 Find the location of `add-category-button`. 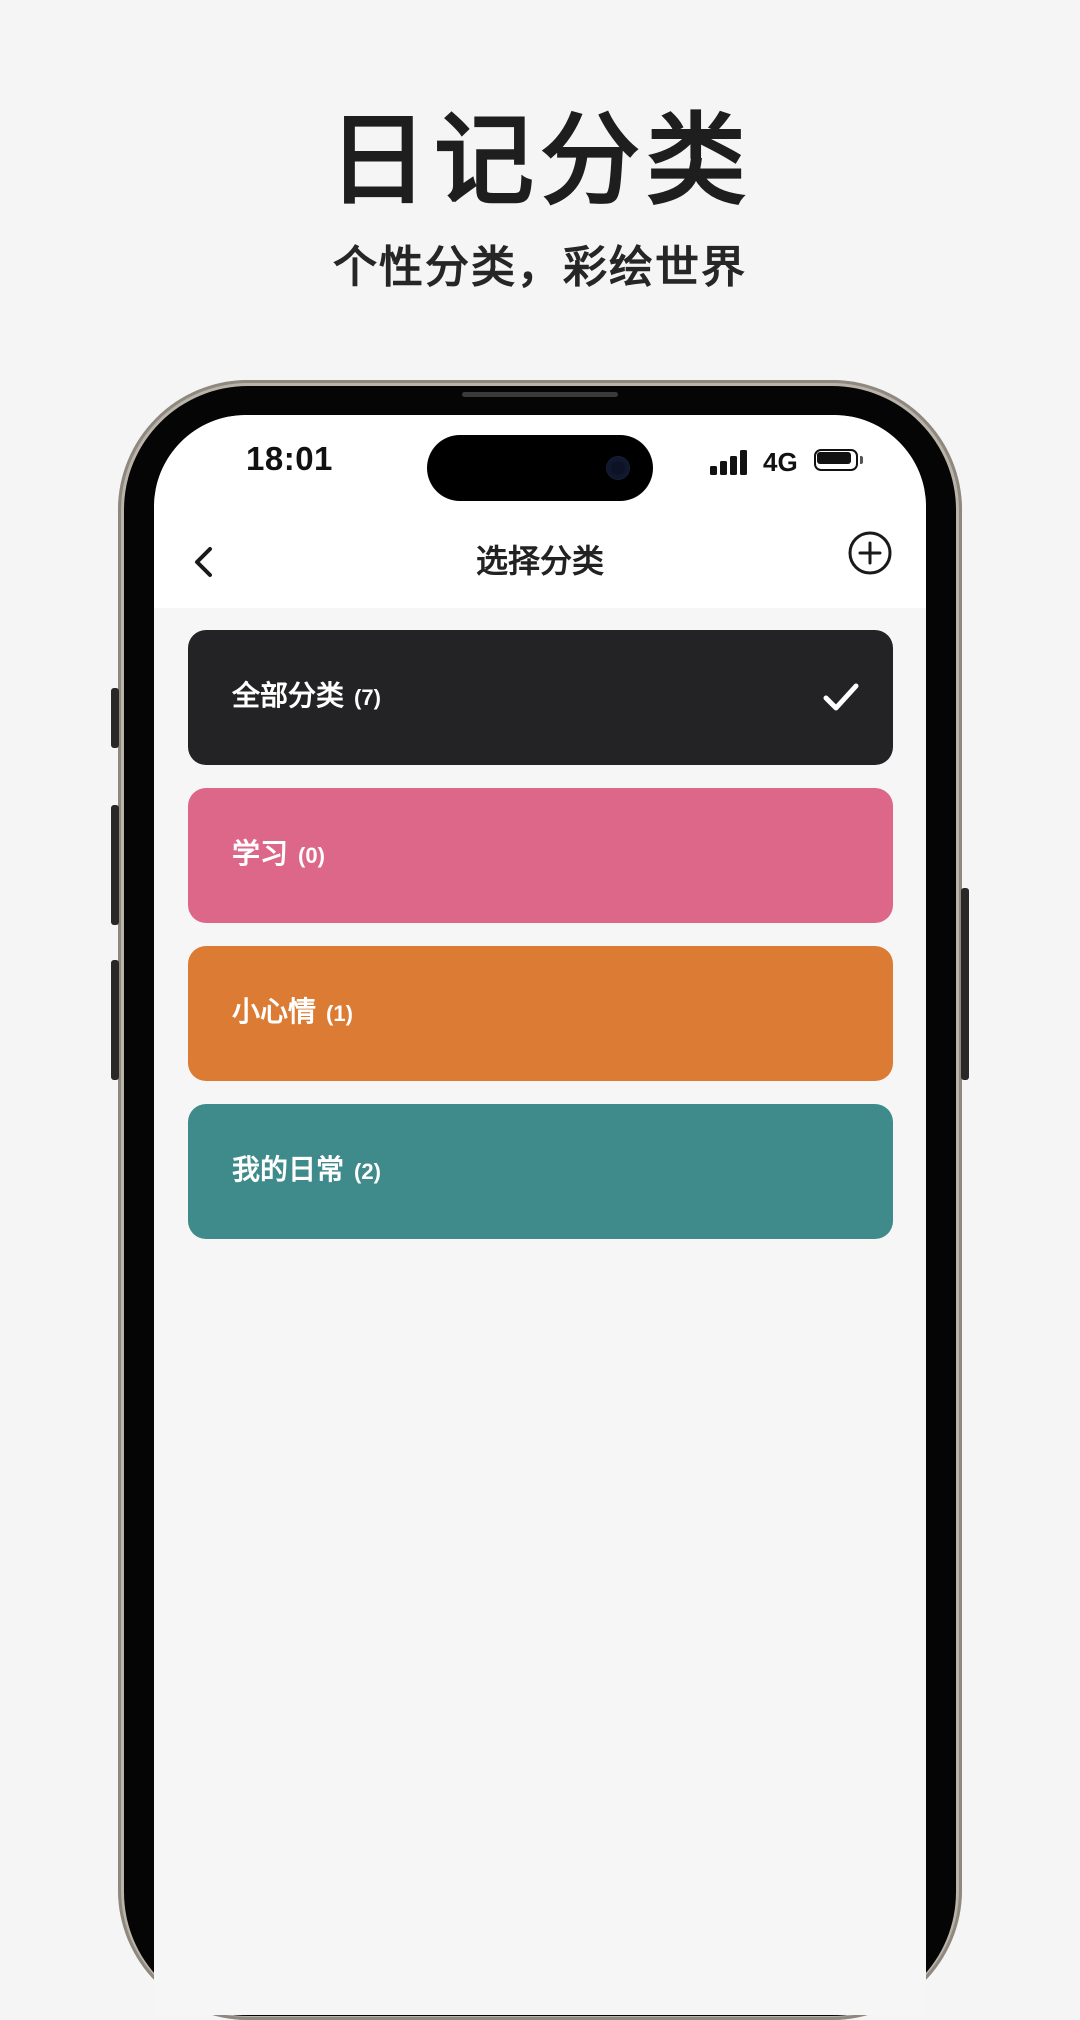

add-category-button is located at coordinates (870, 553).